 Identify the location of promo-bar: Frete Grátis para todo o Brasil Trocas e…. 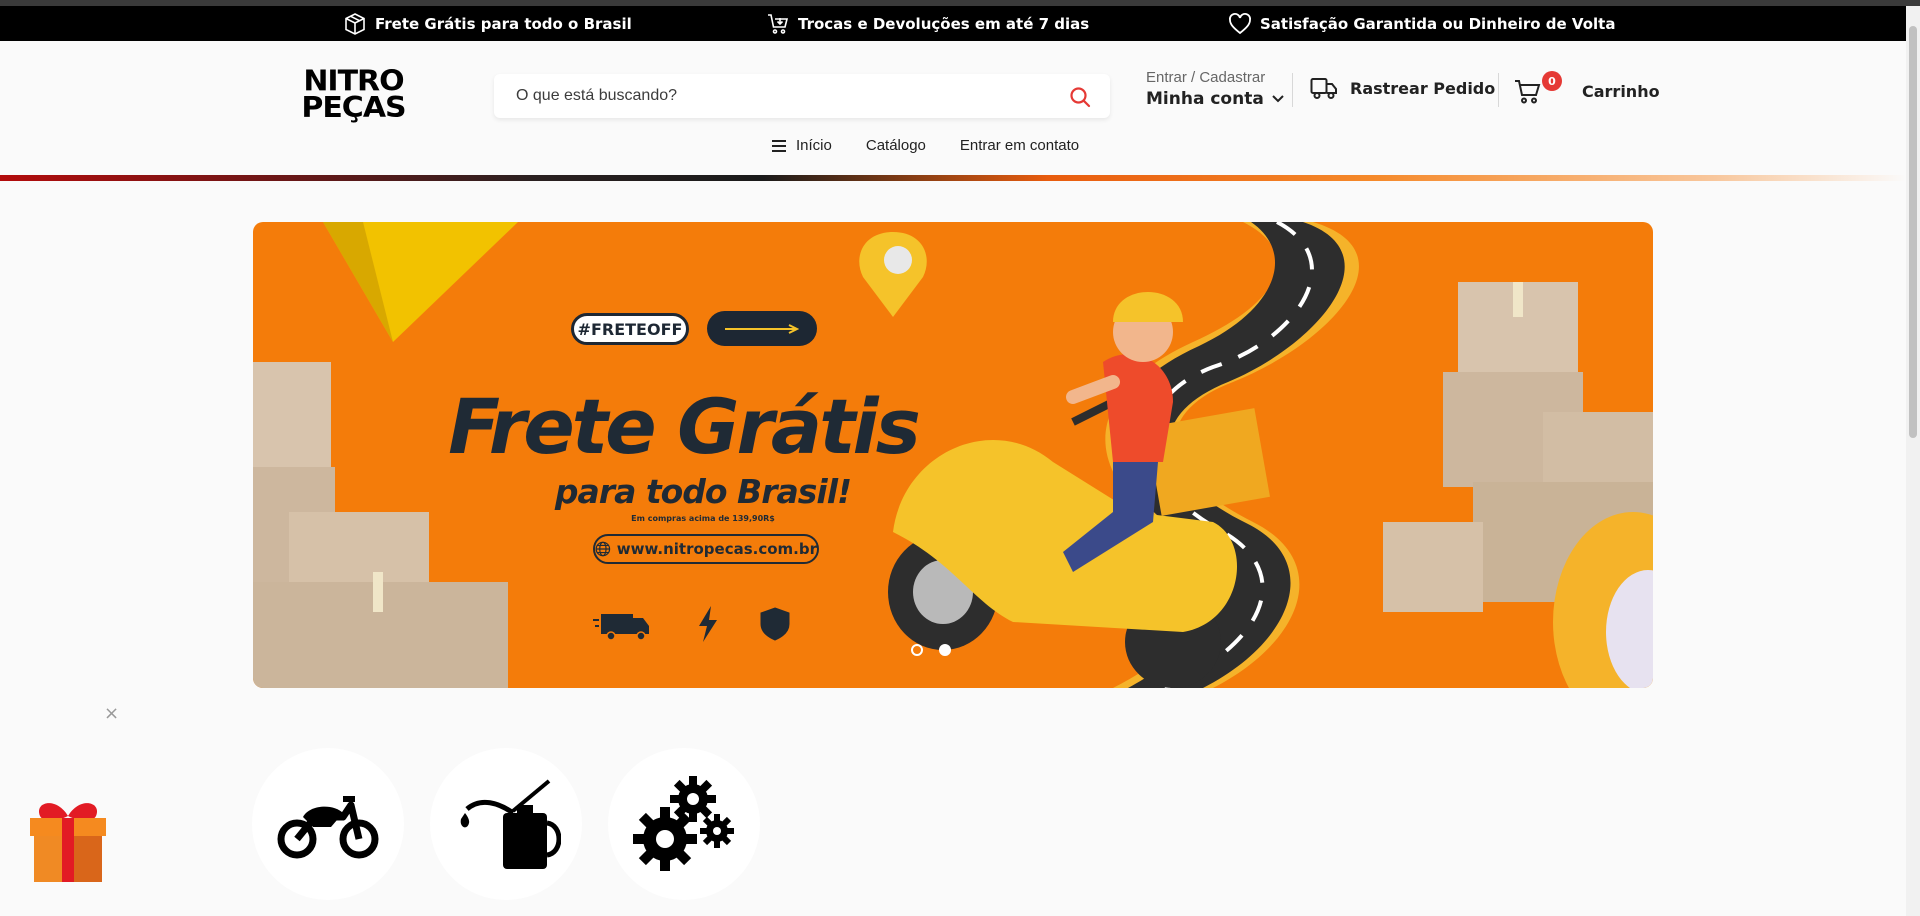
(953, 23).